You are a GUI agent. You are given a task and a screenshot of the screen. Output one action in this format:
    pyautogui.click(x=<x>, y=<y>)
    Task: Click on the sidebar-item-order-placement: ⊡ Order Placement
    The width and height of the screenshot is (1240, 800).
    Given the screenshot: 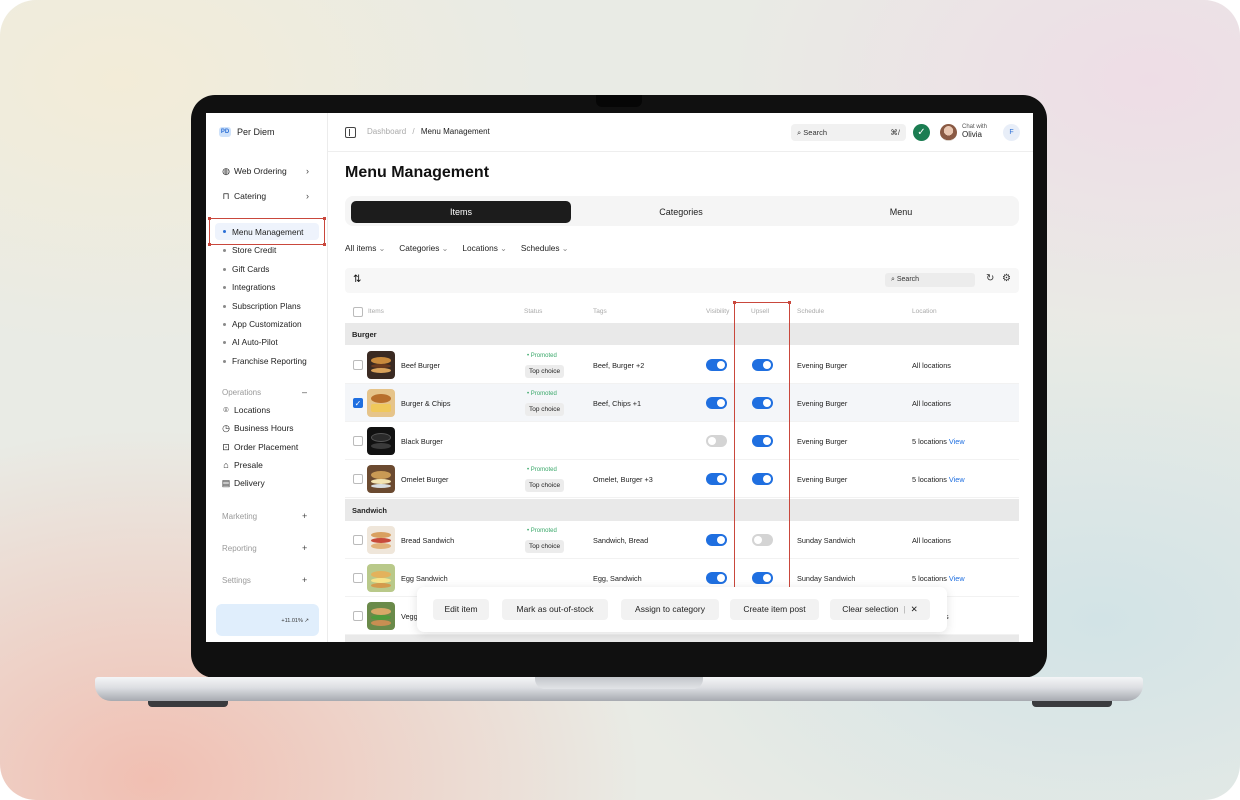 What is the action you would take?
    pyautogui.click(x=259, y=447)
    